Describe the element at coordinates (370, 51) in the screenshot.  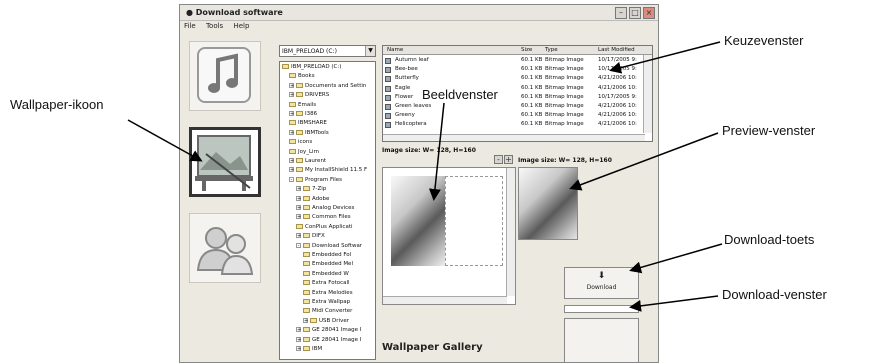
I see `chevron-down-icon: ▼` at that location.